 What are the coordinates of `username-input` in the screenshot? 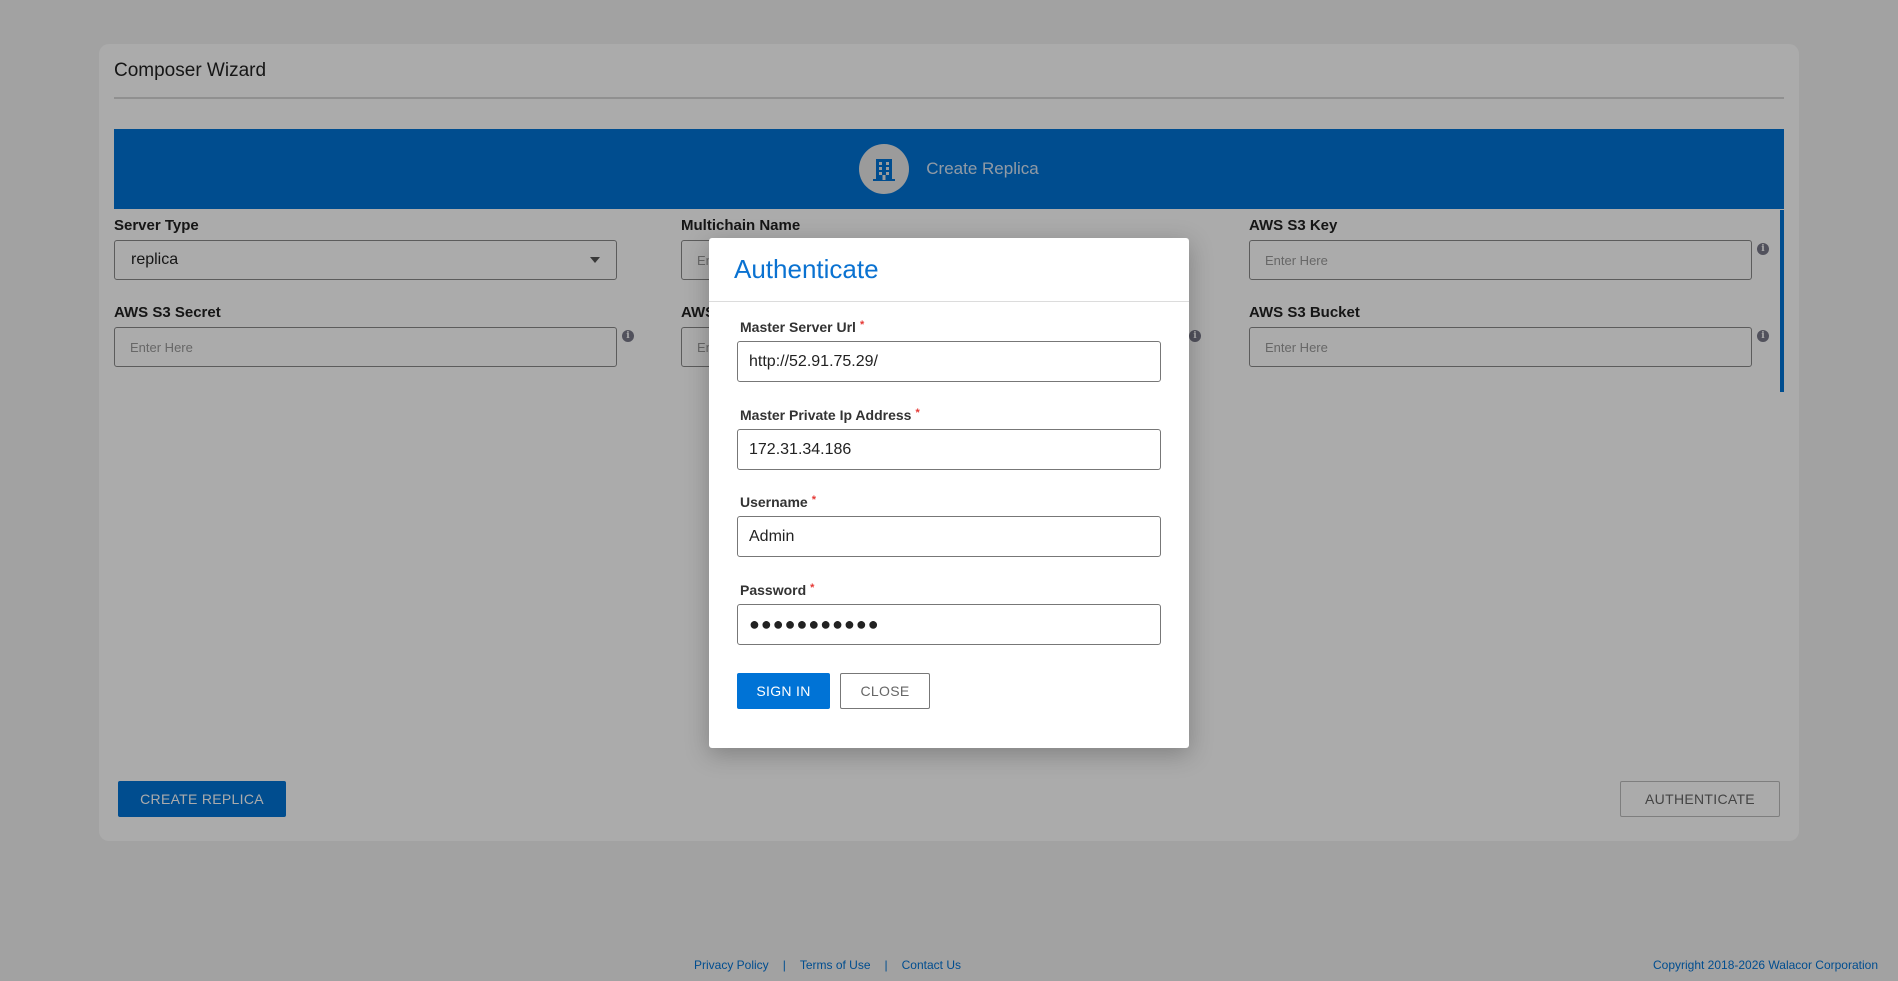 It's located at (949, 536).